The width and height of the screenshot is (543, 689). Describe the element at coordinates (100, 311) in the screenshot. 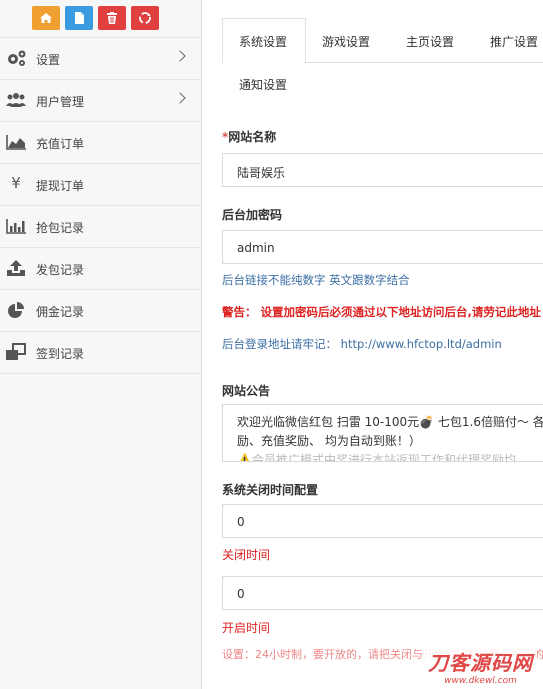

I see `sidebar-item-commission-records: 佣金记录` at that location.